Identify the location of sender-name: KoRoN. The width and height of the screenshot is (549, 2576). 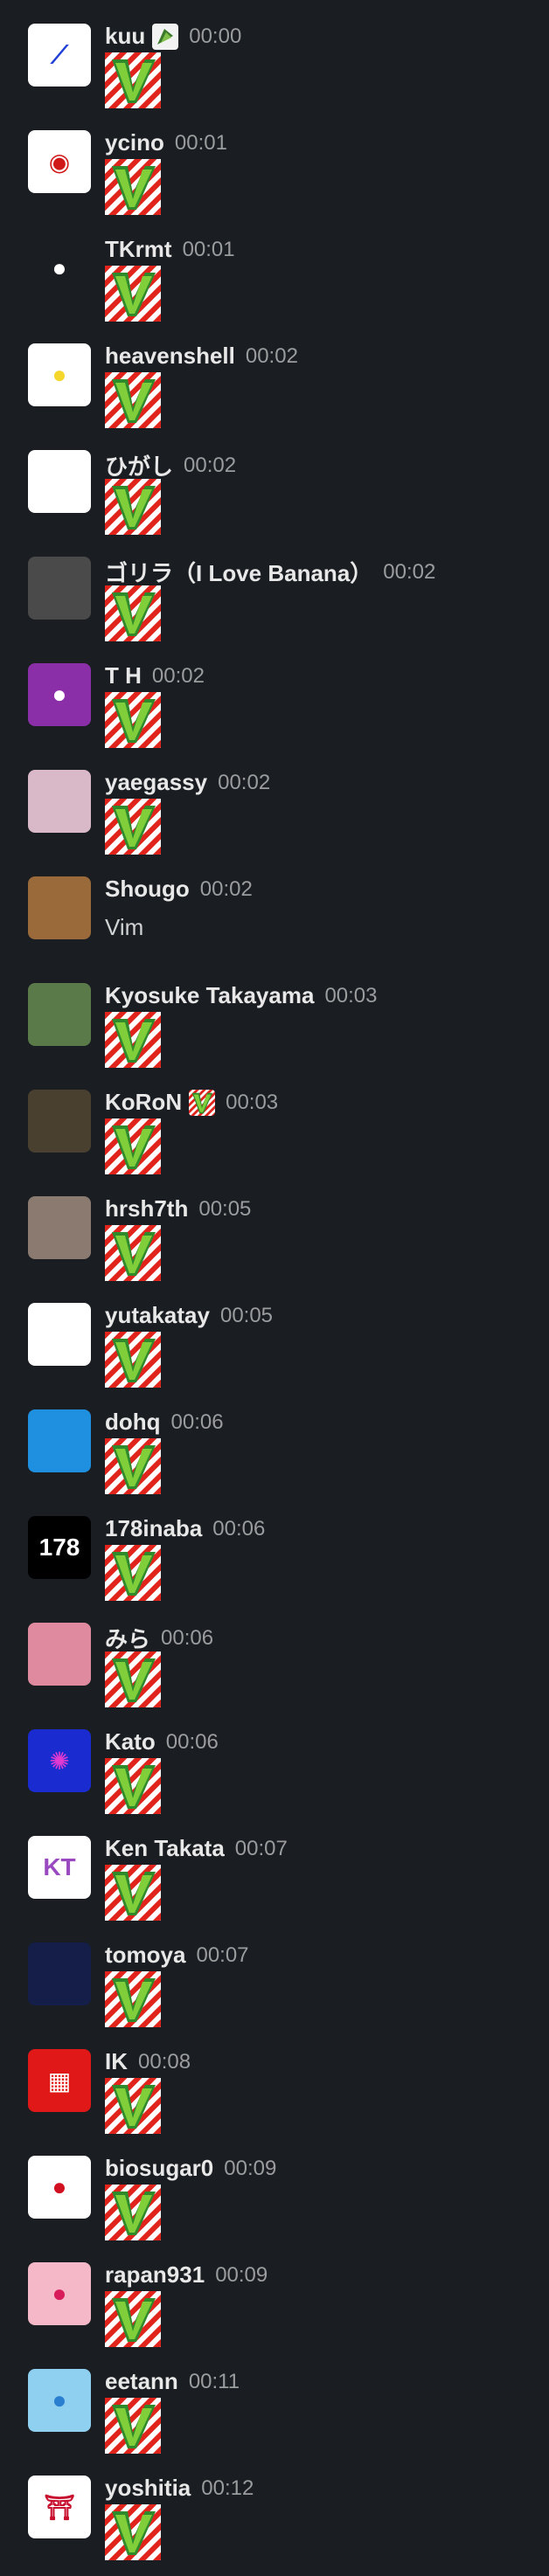
(143, 1102).